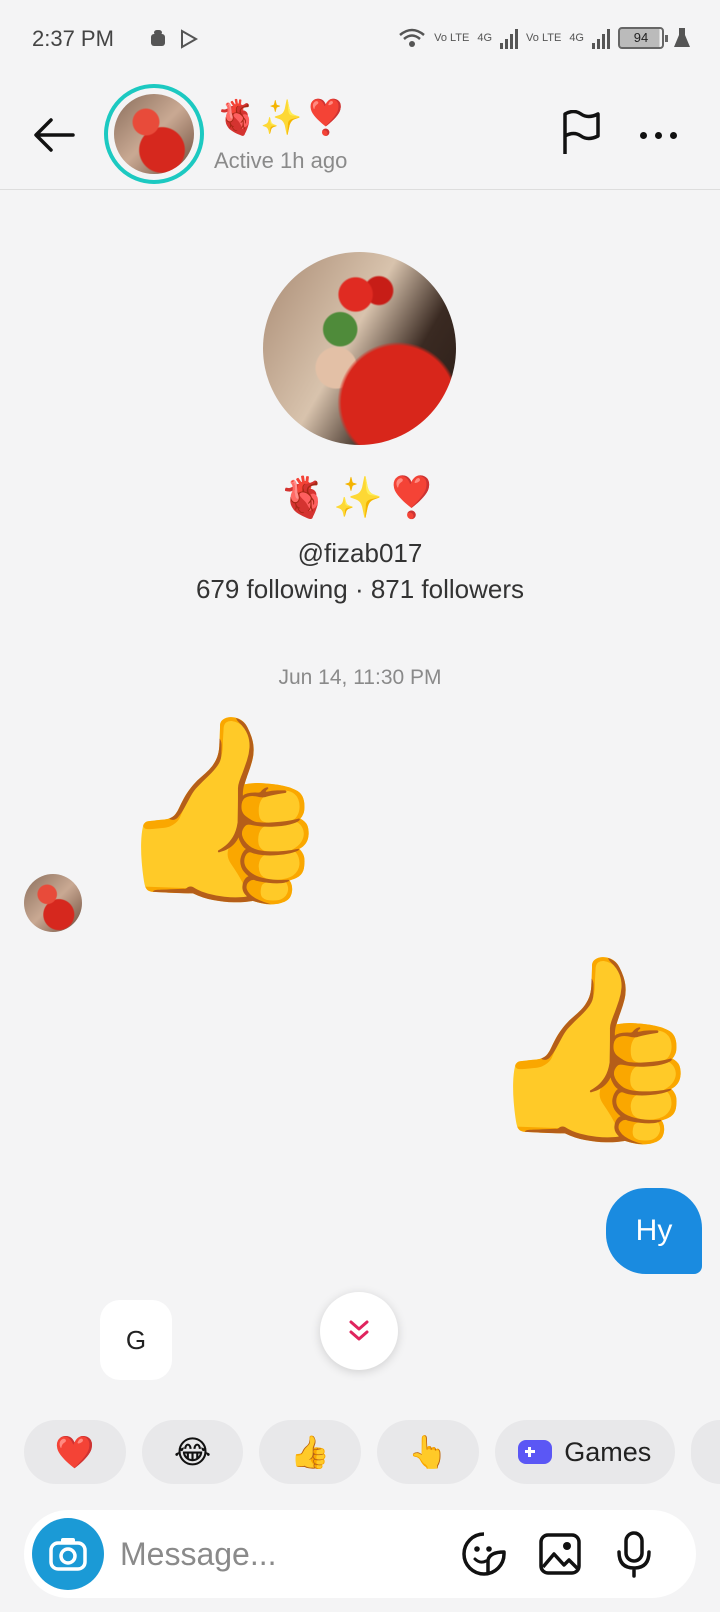 Image resolution: width=720 pixels, height=1612 pixels. I want to click on flag-icon, so click(581, 131).